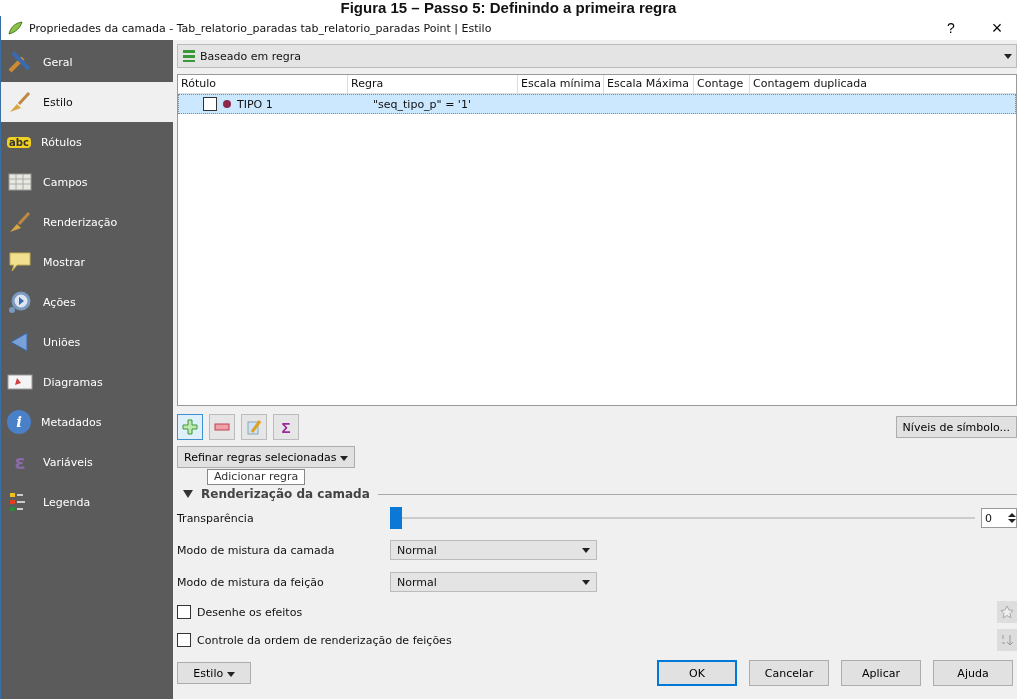 This screenshot has width=1017, height=699. What do you see at coordinates (286, 427) in the screenshot?
I see `sum-button: Σ` at bounding box center [286, 427].